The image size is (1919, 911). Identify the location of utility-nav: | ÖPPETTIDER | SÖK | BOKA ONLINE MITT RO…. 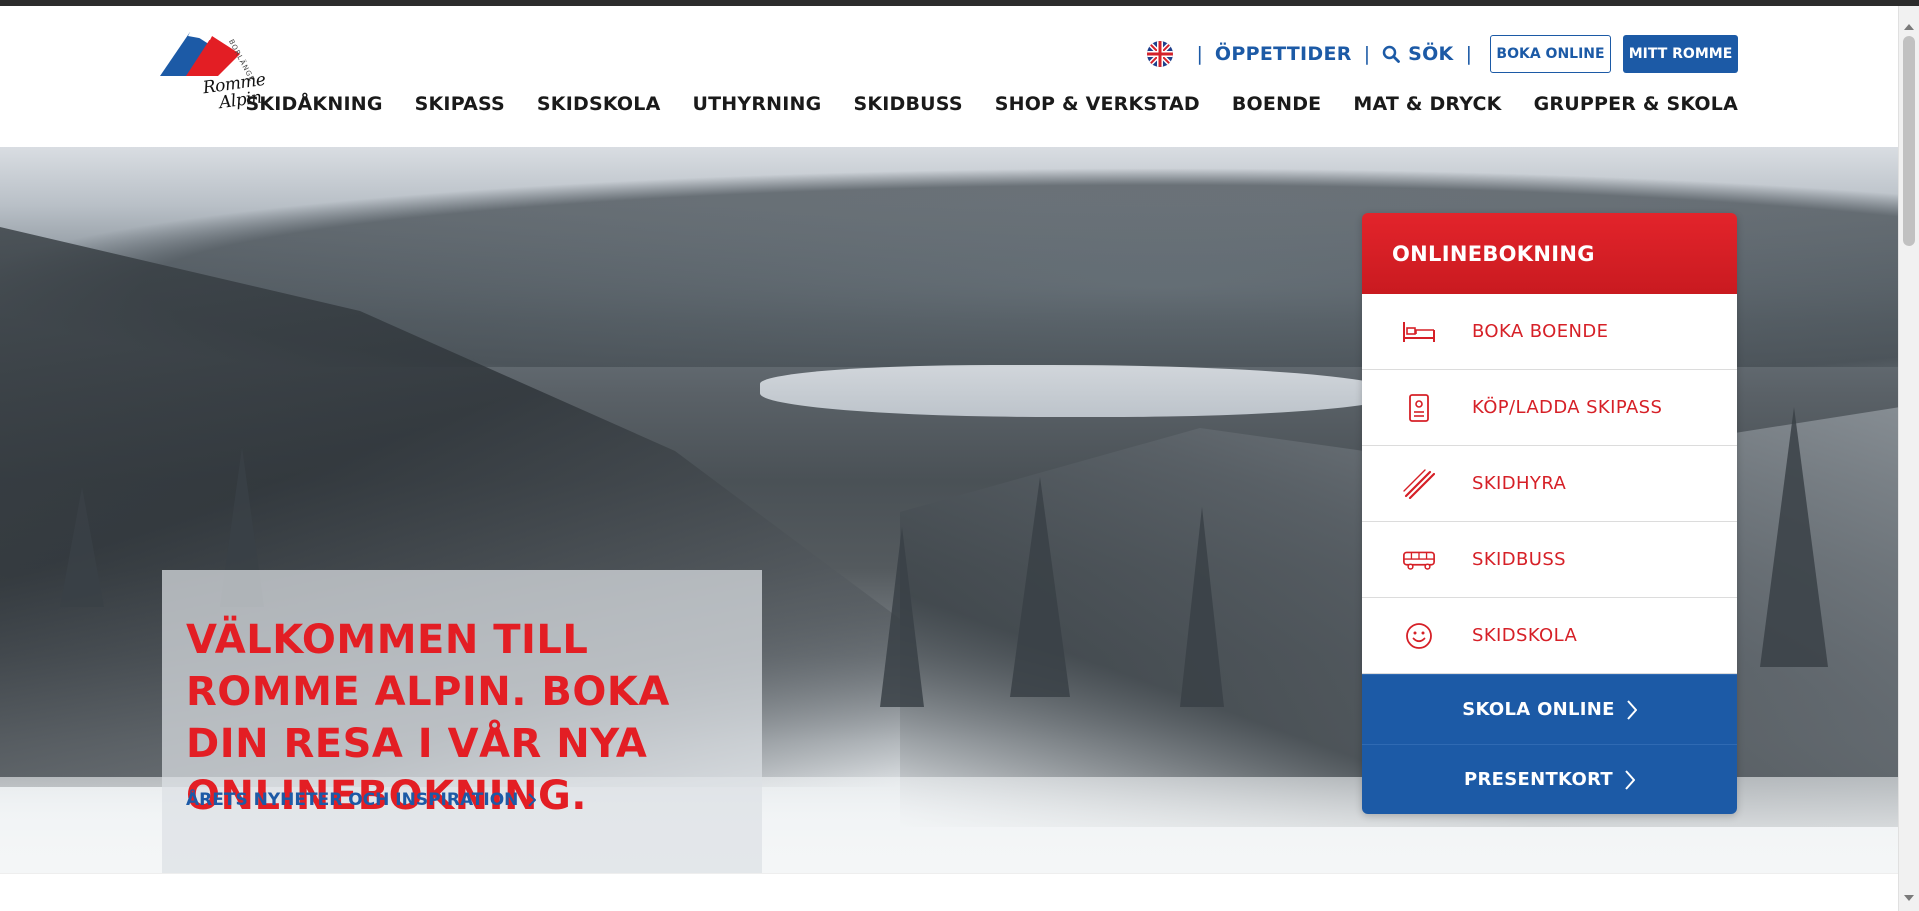
(1442, 54).